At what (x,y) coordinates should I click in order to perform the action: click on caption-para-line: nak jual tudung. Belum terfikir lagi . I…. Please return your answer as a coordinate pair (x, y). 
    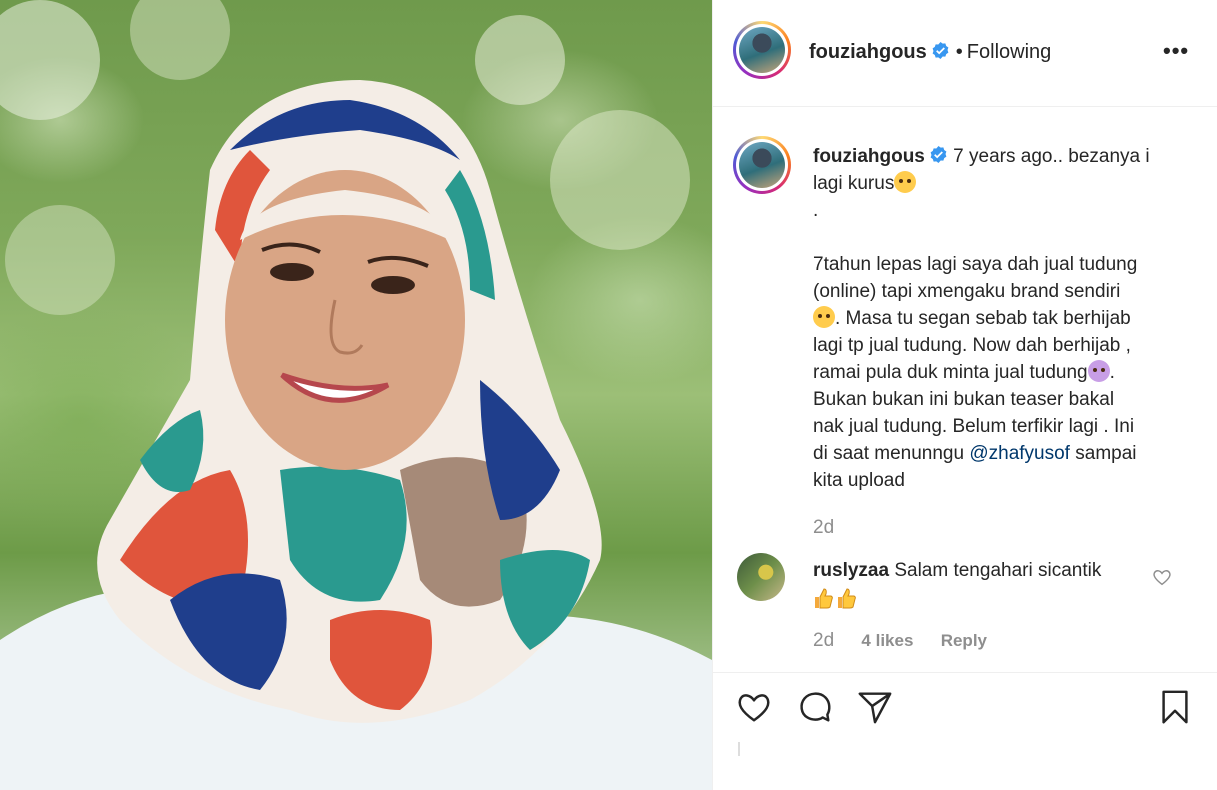
    Looking at the image, I should click on (974, 426).